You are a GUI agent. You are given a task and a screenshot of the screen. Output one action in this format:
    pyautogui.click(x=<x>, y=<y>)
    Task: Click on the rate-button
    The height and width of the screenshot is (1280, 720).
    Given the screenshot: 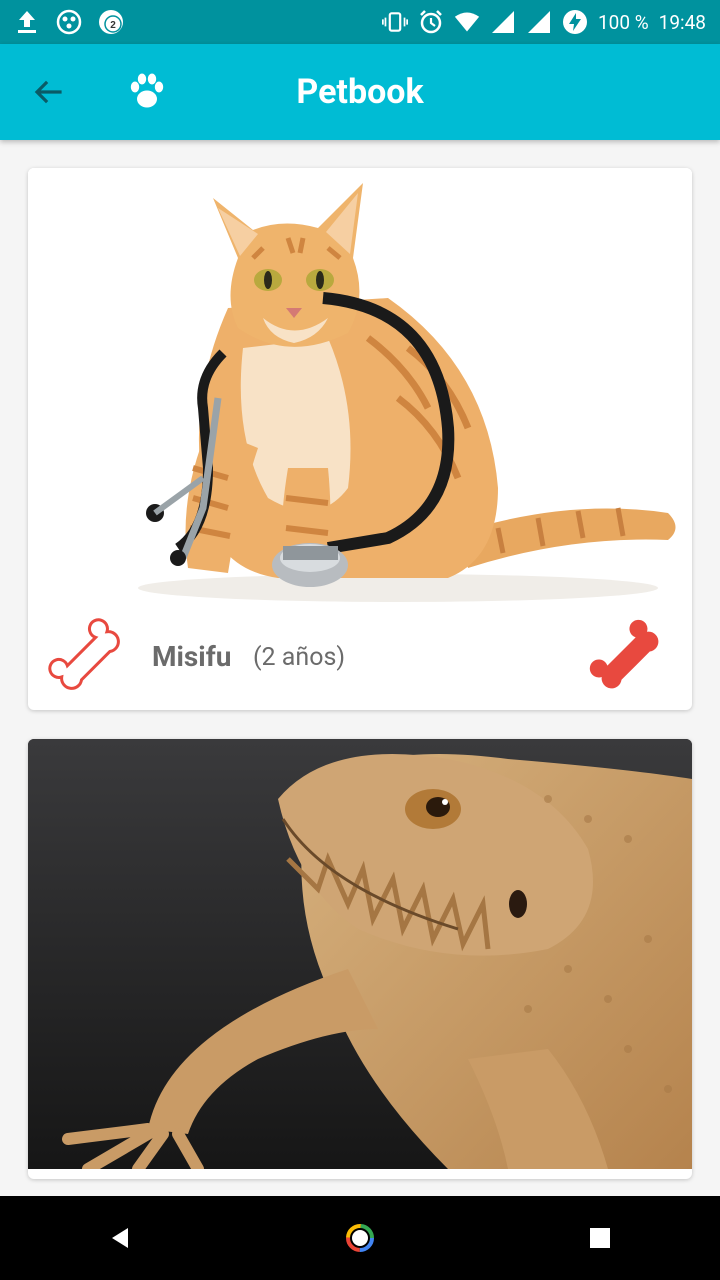 What is the action you would take?
    pyautogui.click(x=630, y=660)
    